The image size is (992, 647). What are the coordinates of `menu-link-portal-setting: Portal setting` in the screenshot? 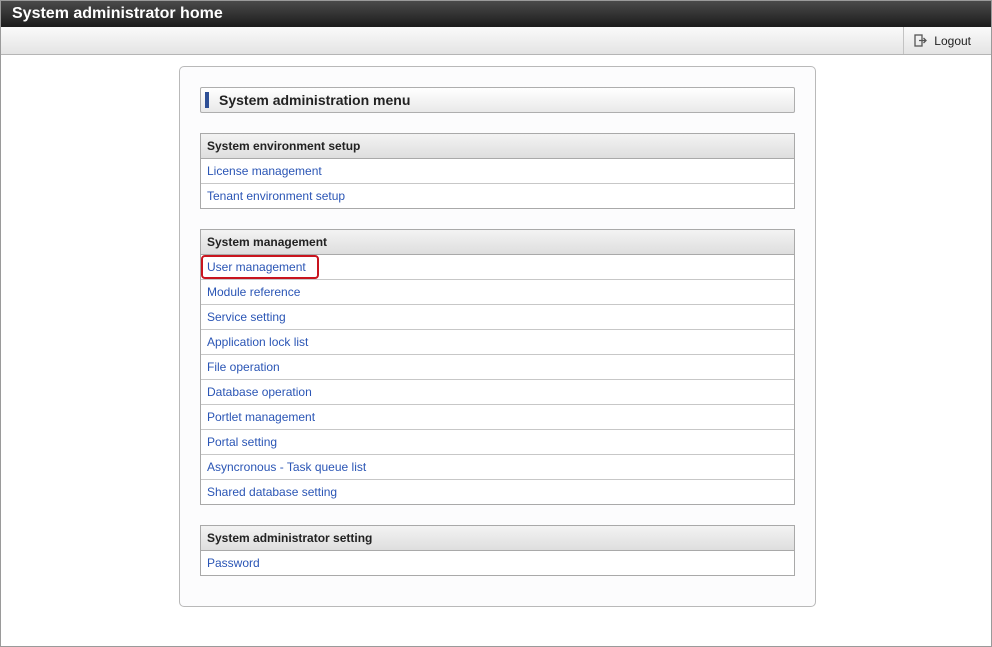 It's located at (497, 442).